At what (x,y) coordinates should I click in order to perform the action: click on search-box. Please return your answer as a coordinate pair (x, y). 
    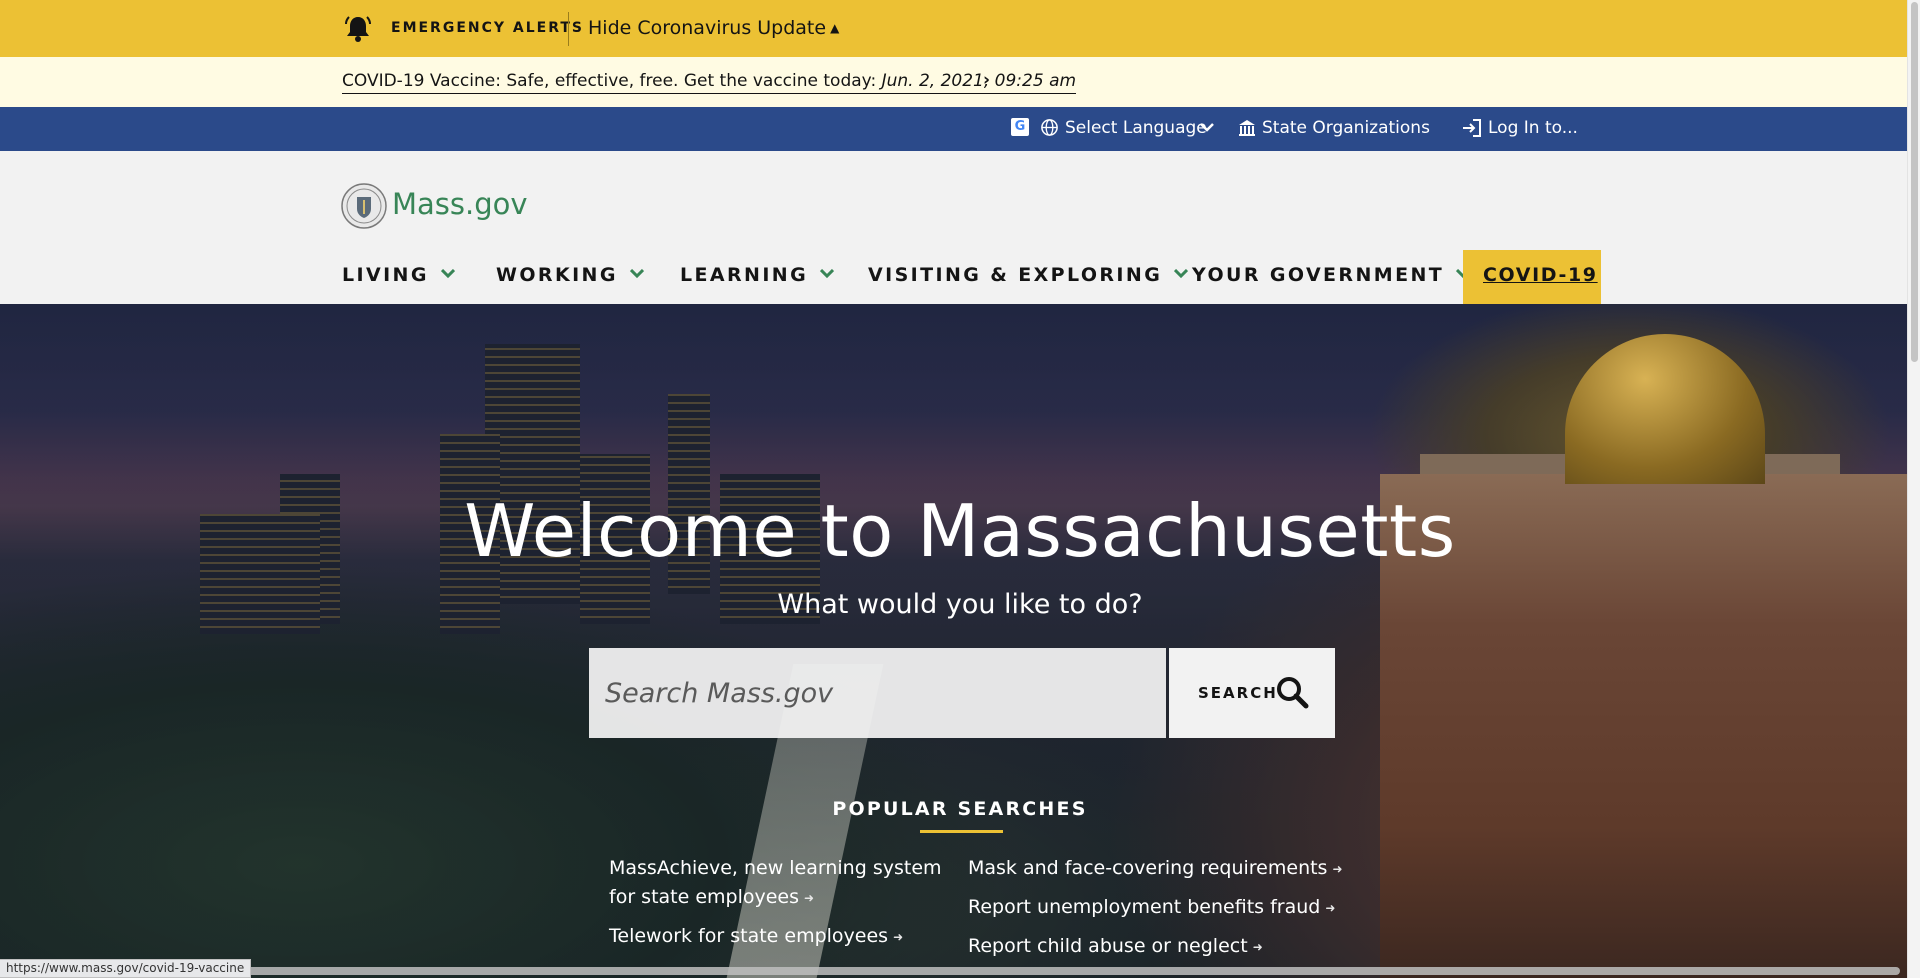
    Looking at the image, I should click on (877, 693).